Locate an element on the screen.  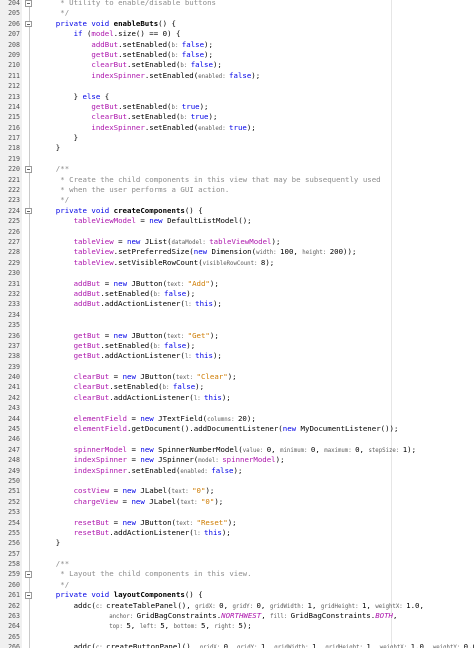
code-line: 224 private void createComponents() { is located at coordinates (237, 211).